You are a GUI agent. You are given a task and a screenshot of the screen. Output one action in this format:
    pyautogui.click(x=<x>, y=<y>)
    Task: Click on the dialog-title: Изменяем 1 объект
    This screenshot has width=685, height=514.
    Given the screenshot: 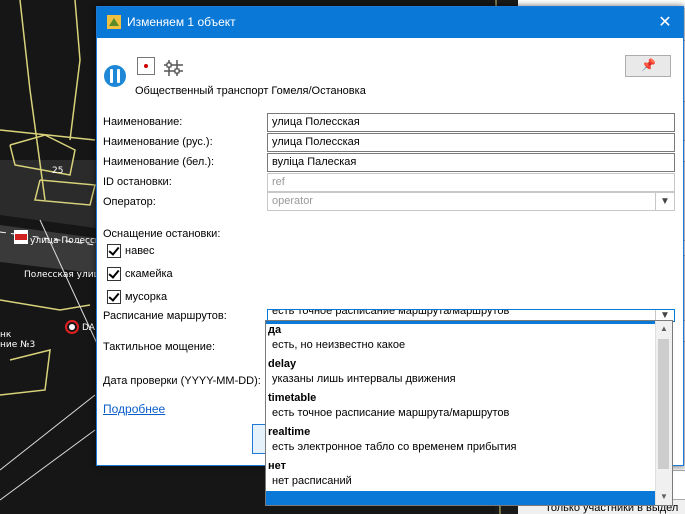 What is the action you would take?
    pyautogui.click(x=181, y=22)
    